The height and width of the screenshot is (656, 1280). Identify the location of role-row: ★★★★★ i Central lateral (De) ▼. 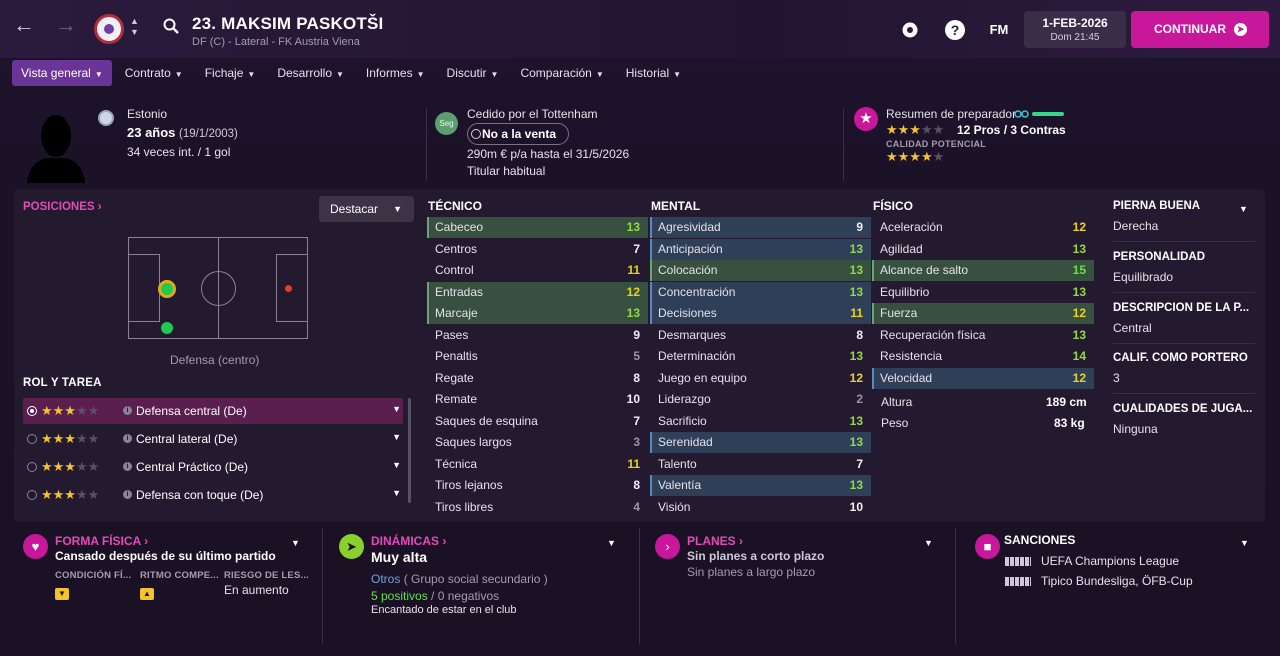
(213, 439).